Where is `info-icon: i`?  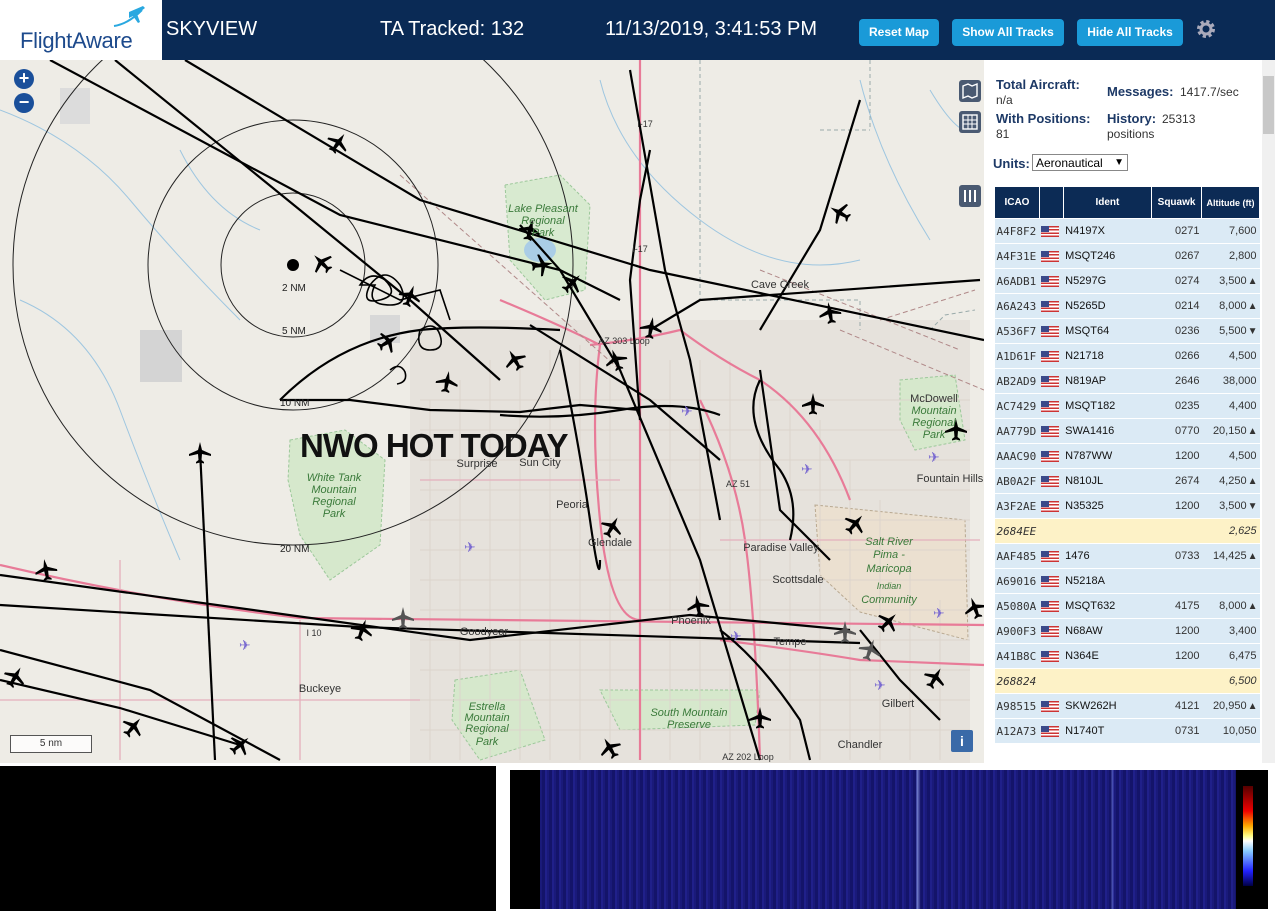
info-icon: i is located at coordinates (962, 741).